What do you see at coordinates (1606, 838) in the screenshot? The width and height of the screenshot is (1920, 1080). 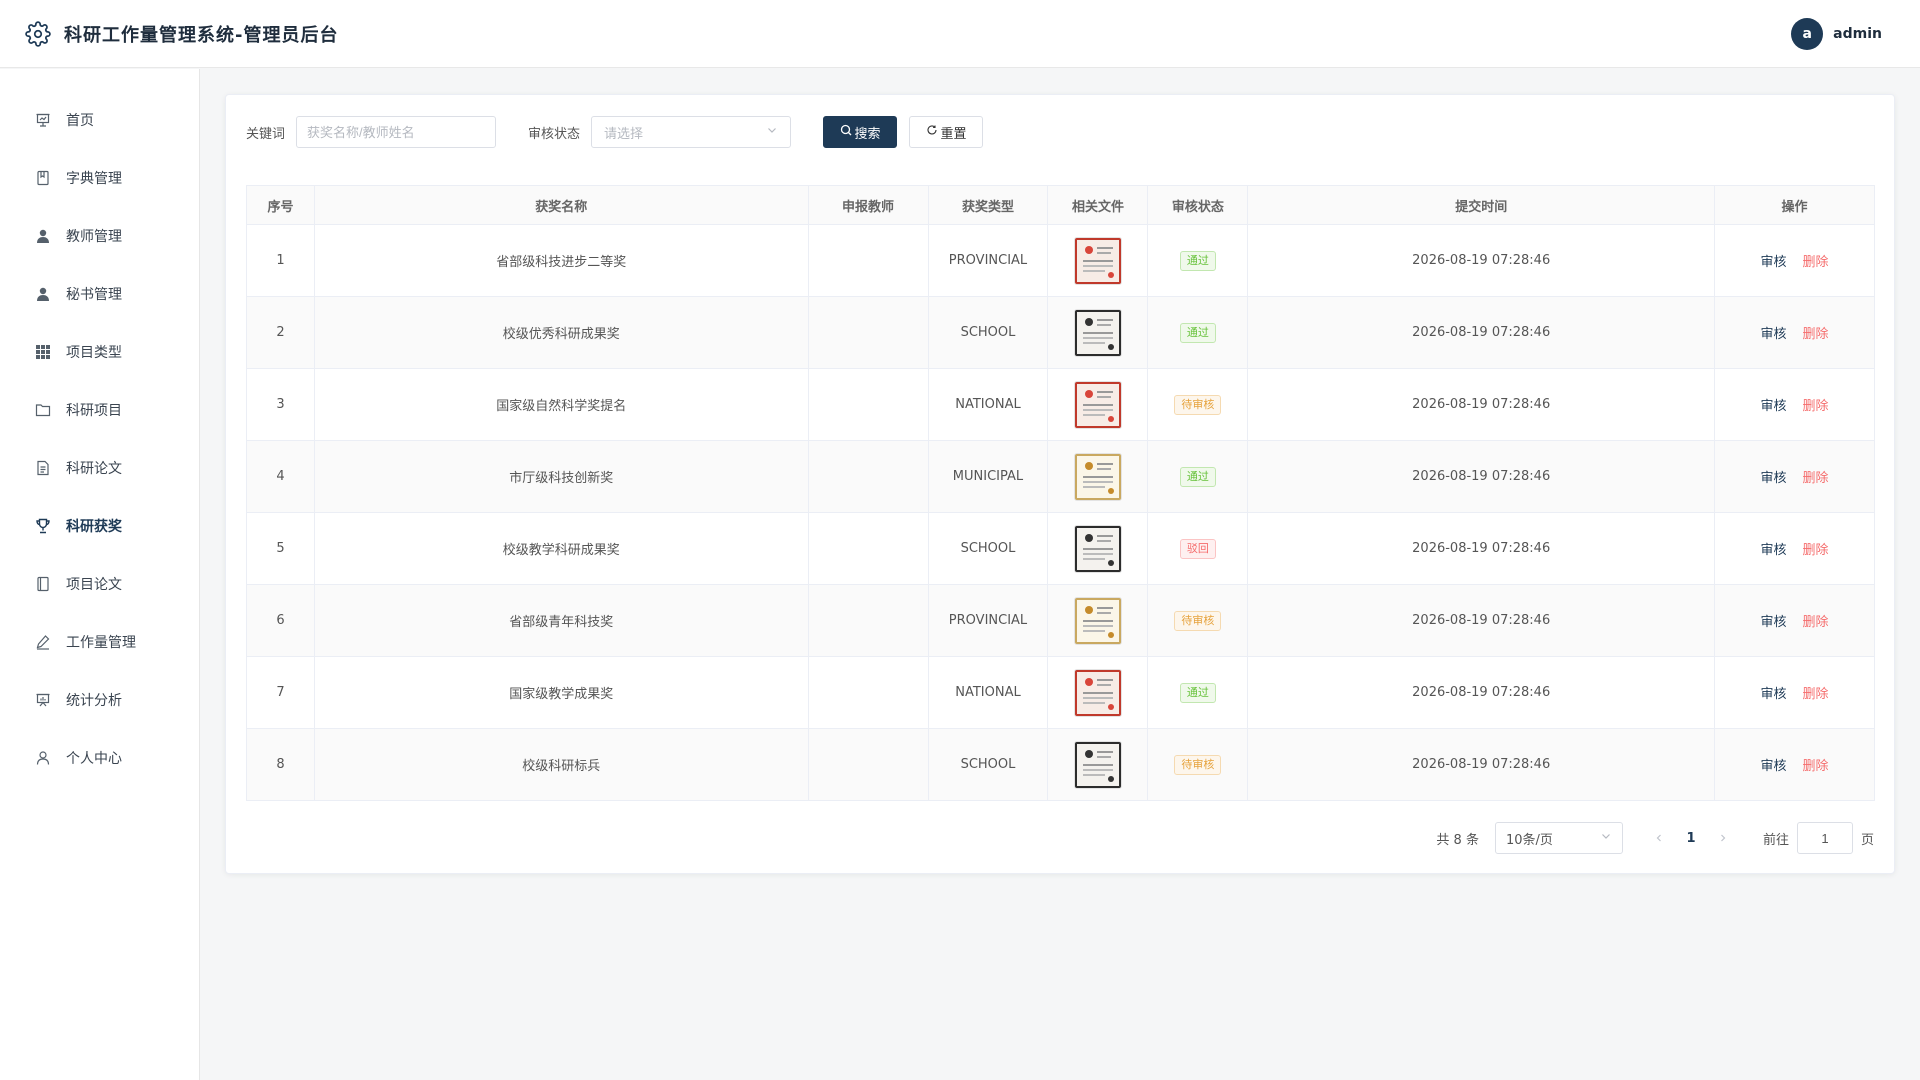 I see `chevron-down-icon` at bounding box center [1606, 838].